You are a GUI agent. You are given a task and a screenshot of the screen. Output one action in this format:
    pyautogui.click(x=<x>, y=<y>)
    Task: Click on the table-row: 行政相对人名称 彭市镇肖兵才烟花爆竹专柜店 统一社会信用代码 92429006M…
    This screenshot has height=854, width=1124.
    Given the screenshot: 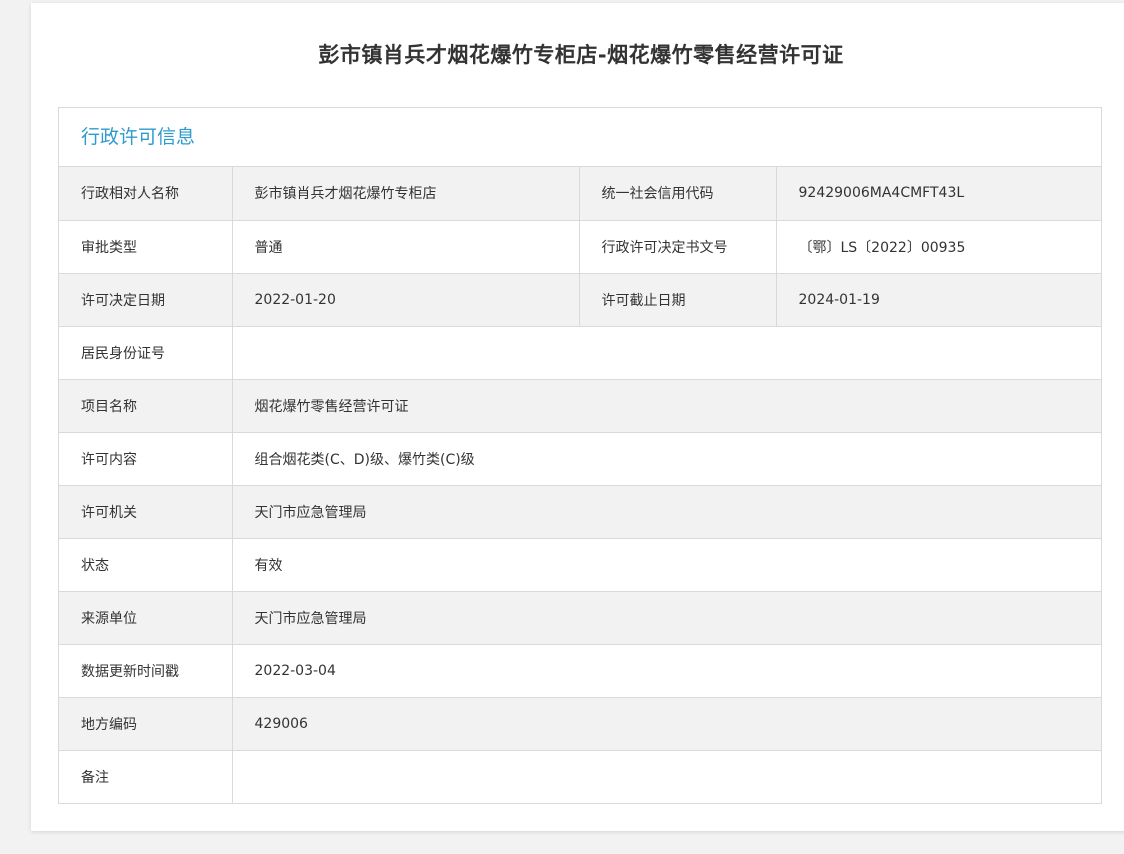 What is the action you would take?
    pyautogui.click(x=580, y=193)
    